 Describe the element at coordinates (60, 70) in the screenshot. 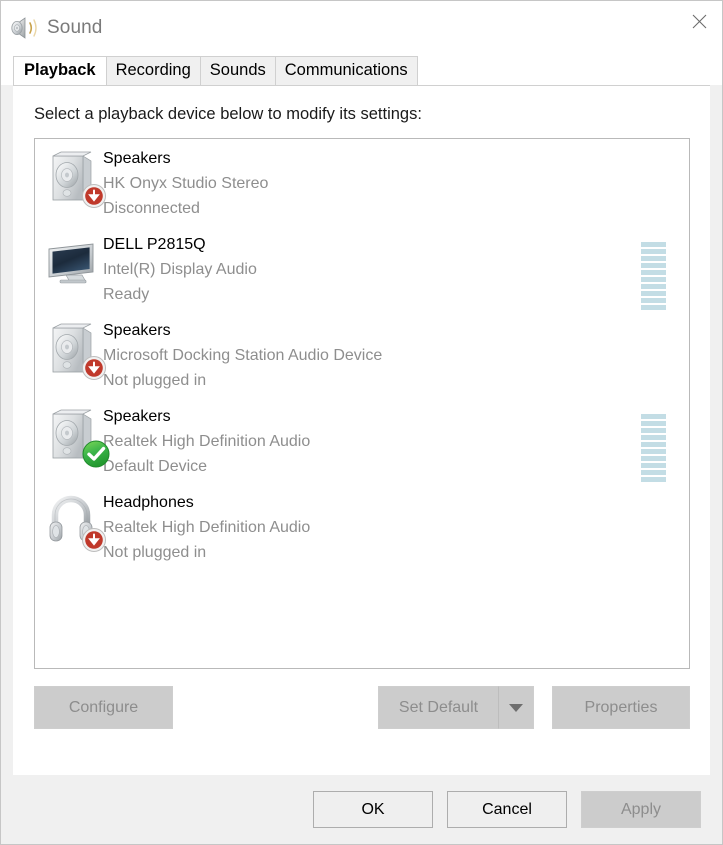

I see `tab-playback: Playback` at that location.